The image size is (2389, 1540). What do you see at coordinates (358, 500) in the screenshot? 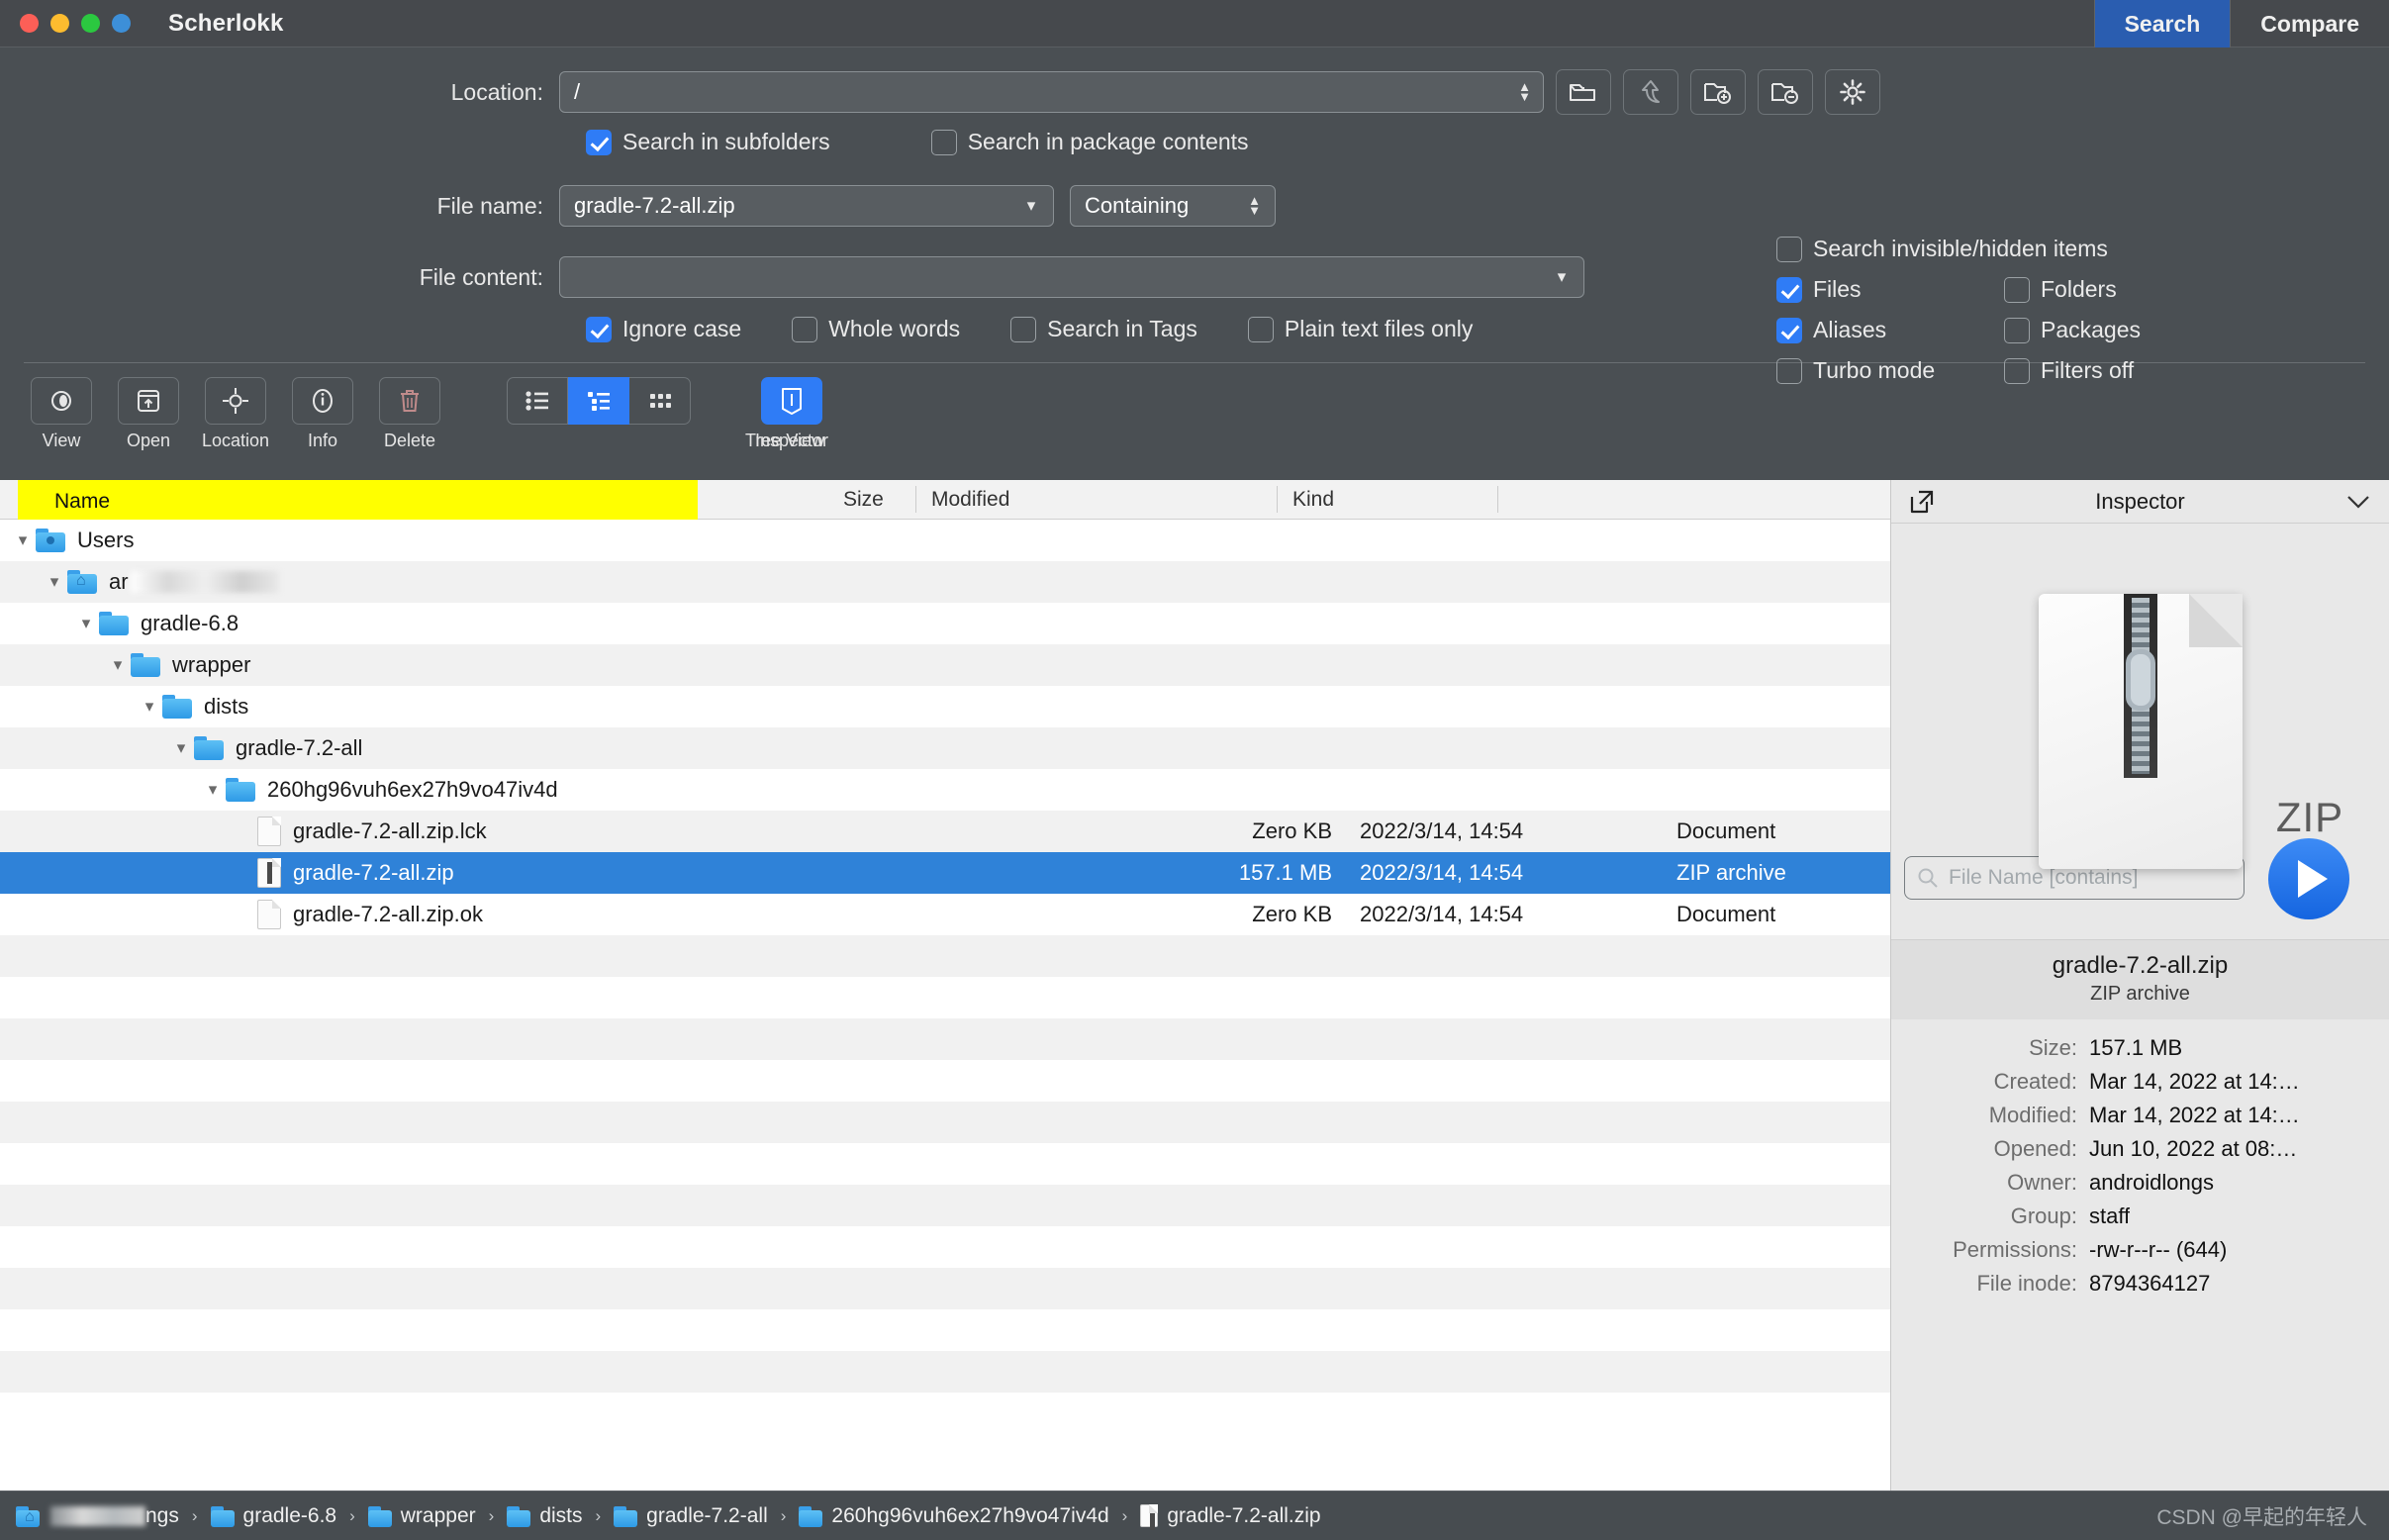
I see `name-column-highlight` at bounding box center [358, 500].